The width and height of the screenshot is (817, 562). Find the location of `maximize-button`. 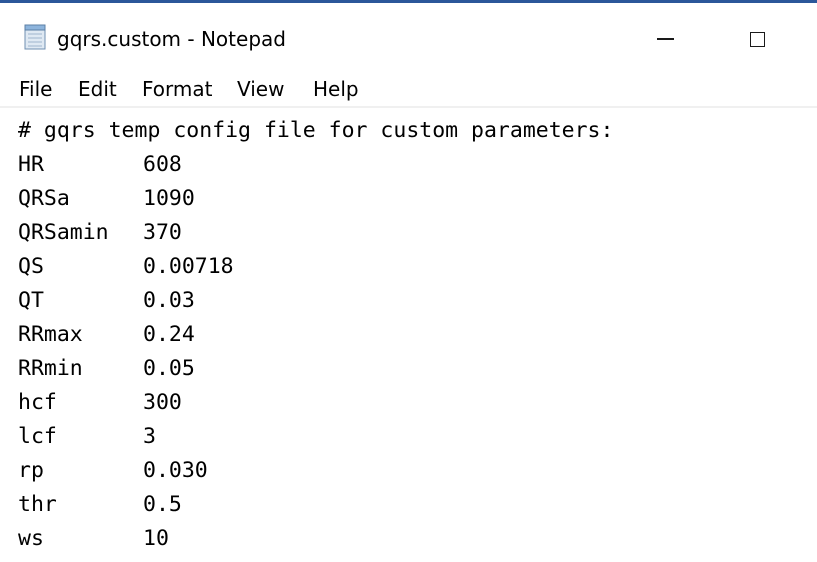

maximize-button is located at coordinates (757, 39).